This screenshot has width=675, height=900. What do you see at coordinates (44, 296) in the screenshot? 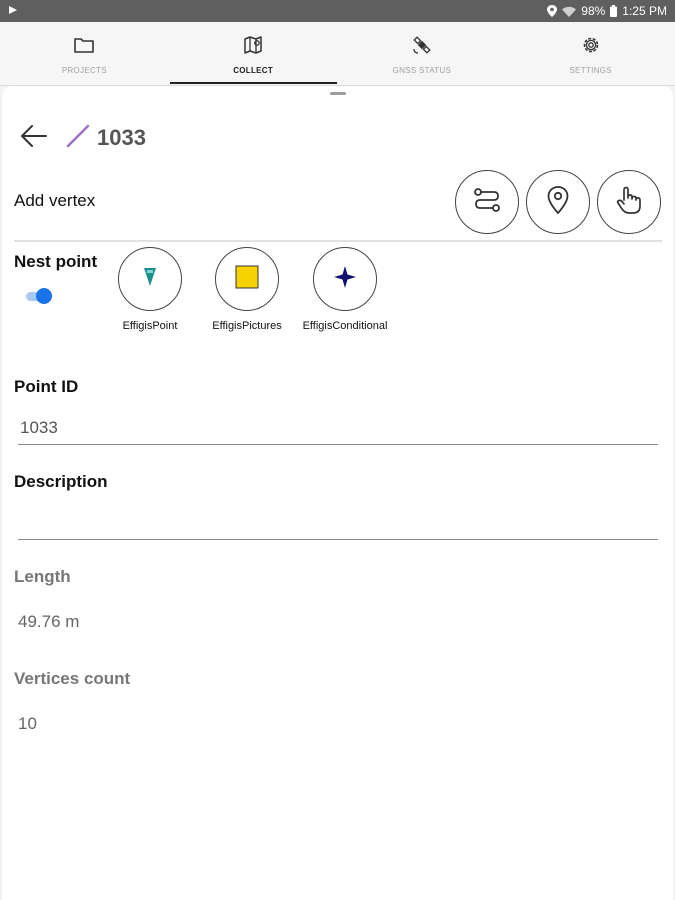
I see `toggle-knob` at bounding box center [44, 296].